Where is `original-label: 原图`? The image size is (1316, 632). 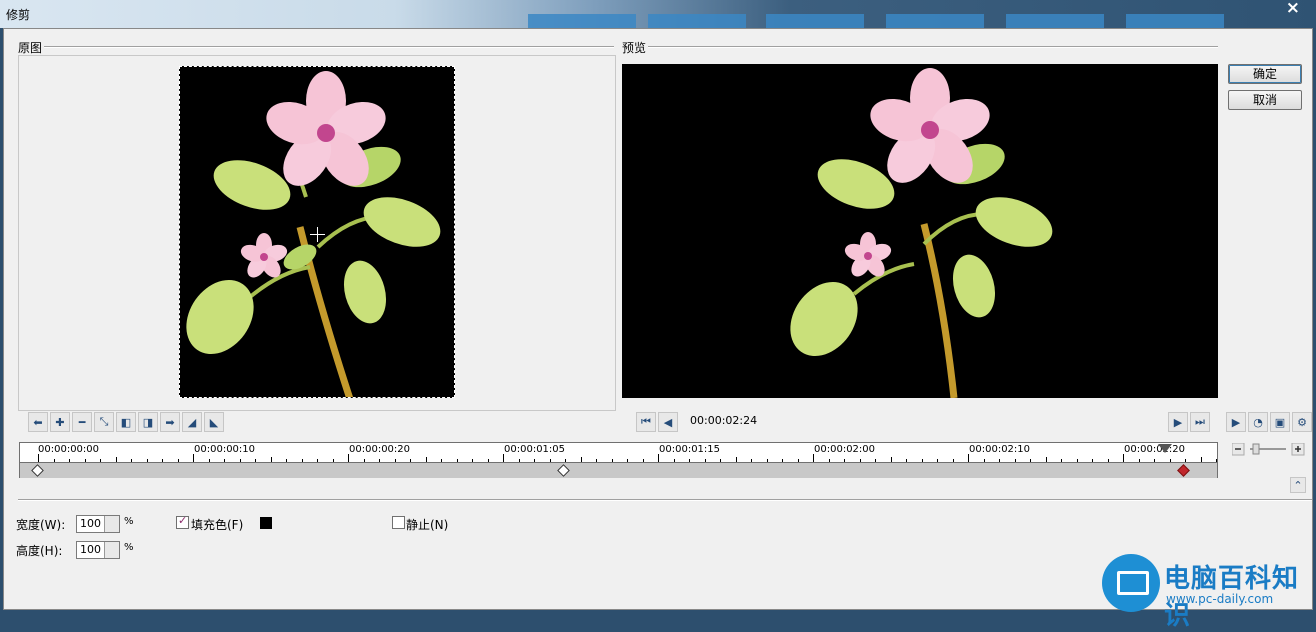 original-label: 原图 is located at coordinates (30, 48).